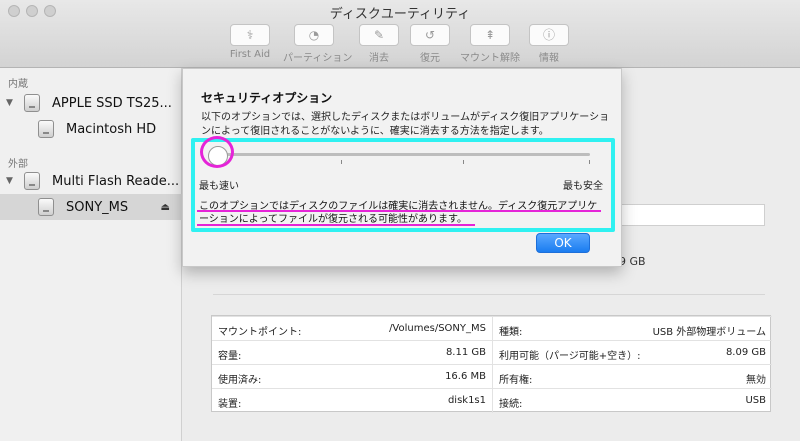  What do you see at coordinates (563, 243) in the screenshot?
I see `ok-button: OK` at bounding box center [563, 243].